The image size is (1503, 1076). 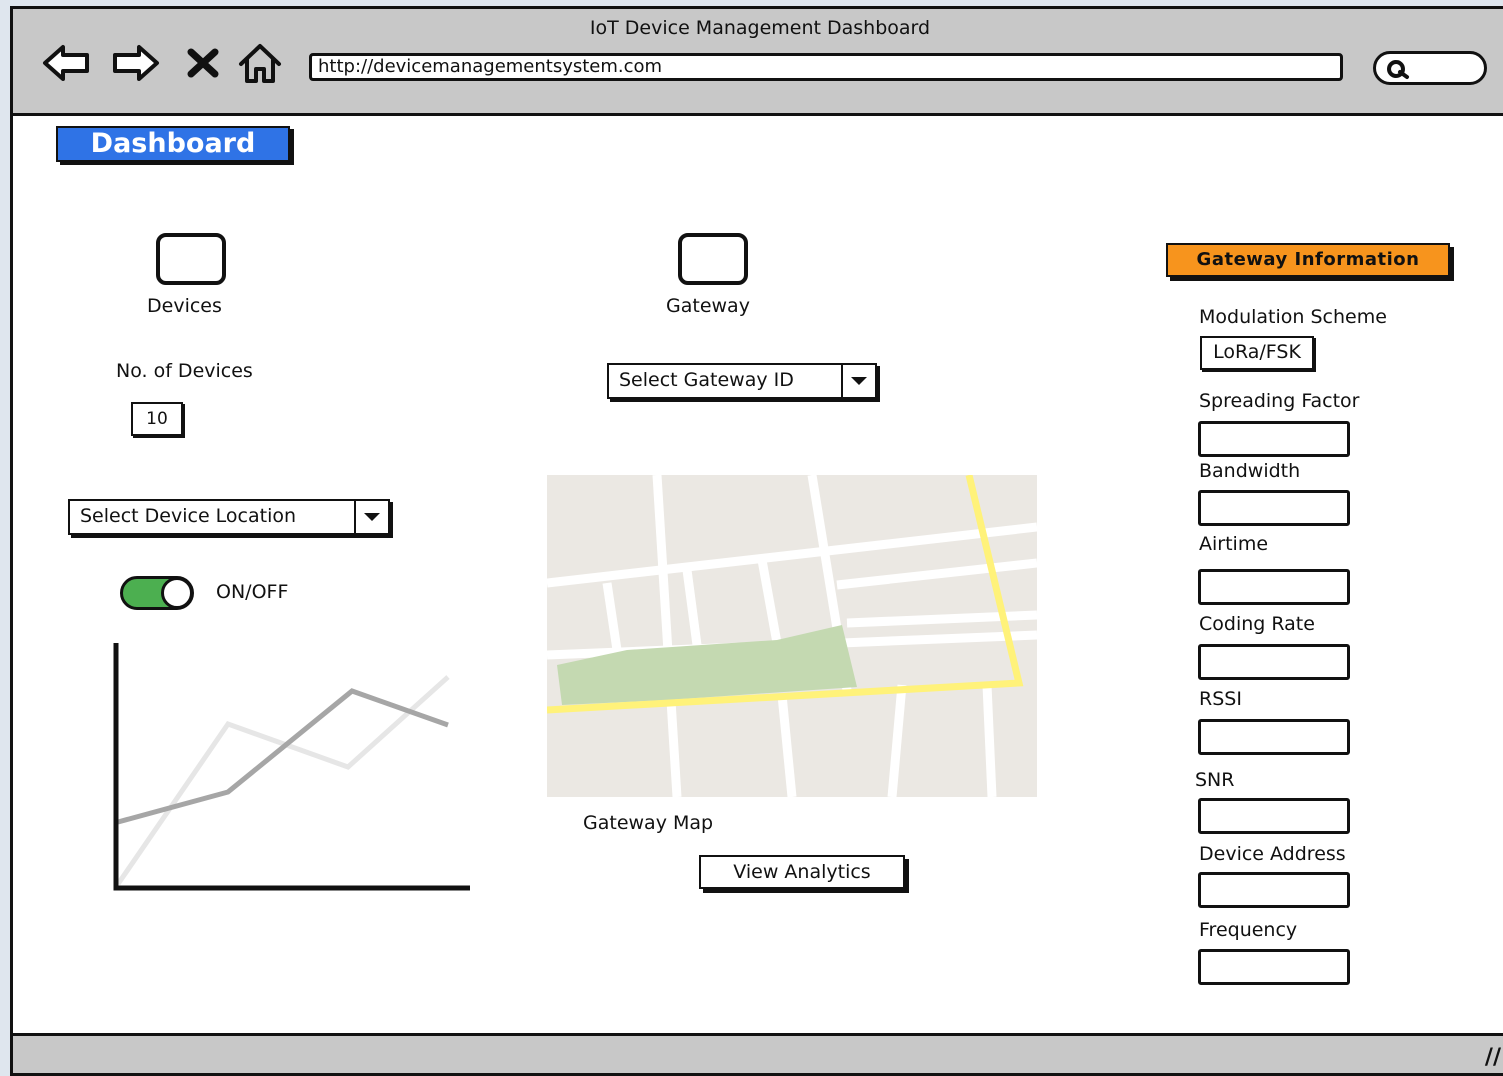 I want to click on device-location-select-text: Select Device Location, so click(x=188, y=516).